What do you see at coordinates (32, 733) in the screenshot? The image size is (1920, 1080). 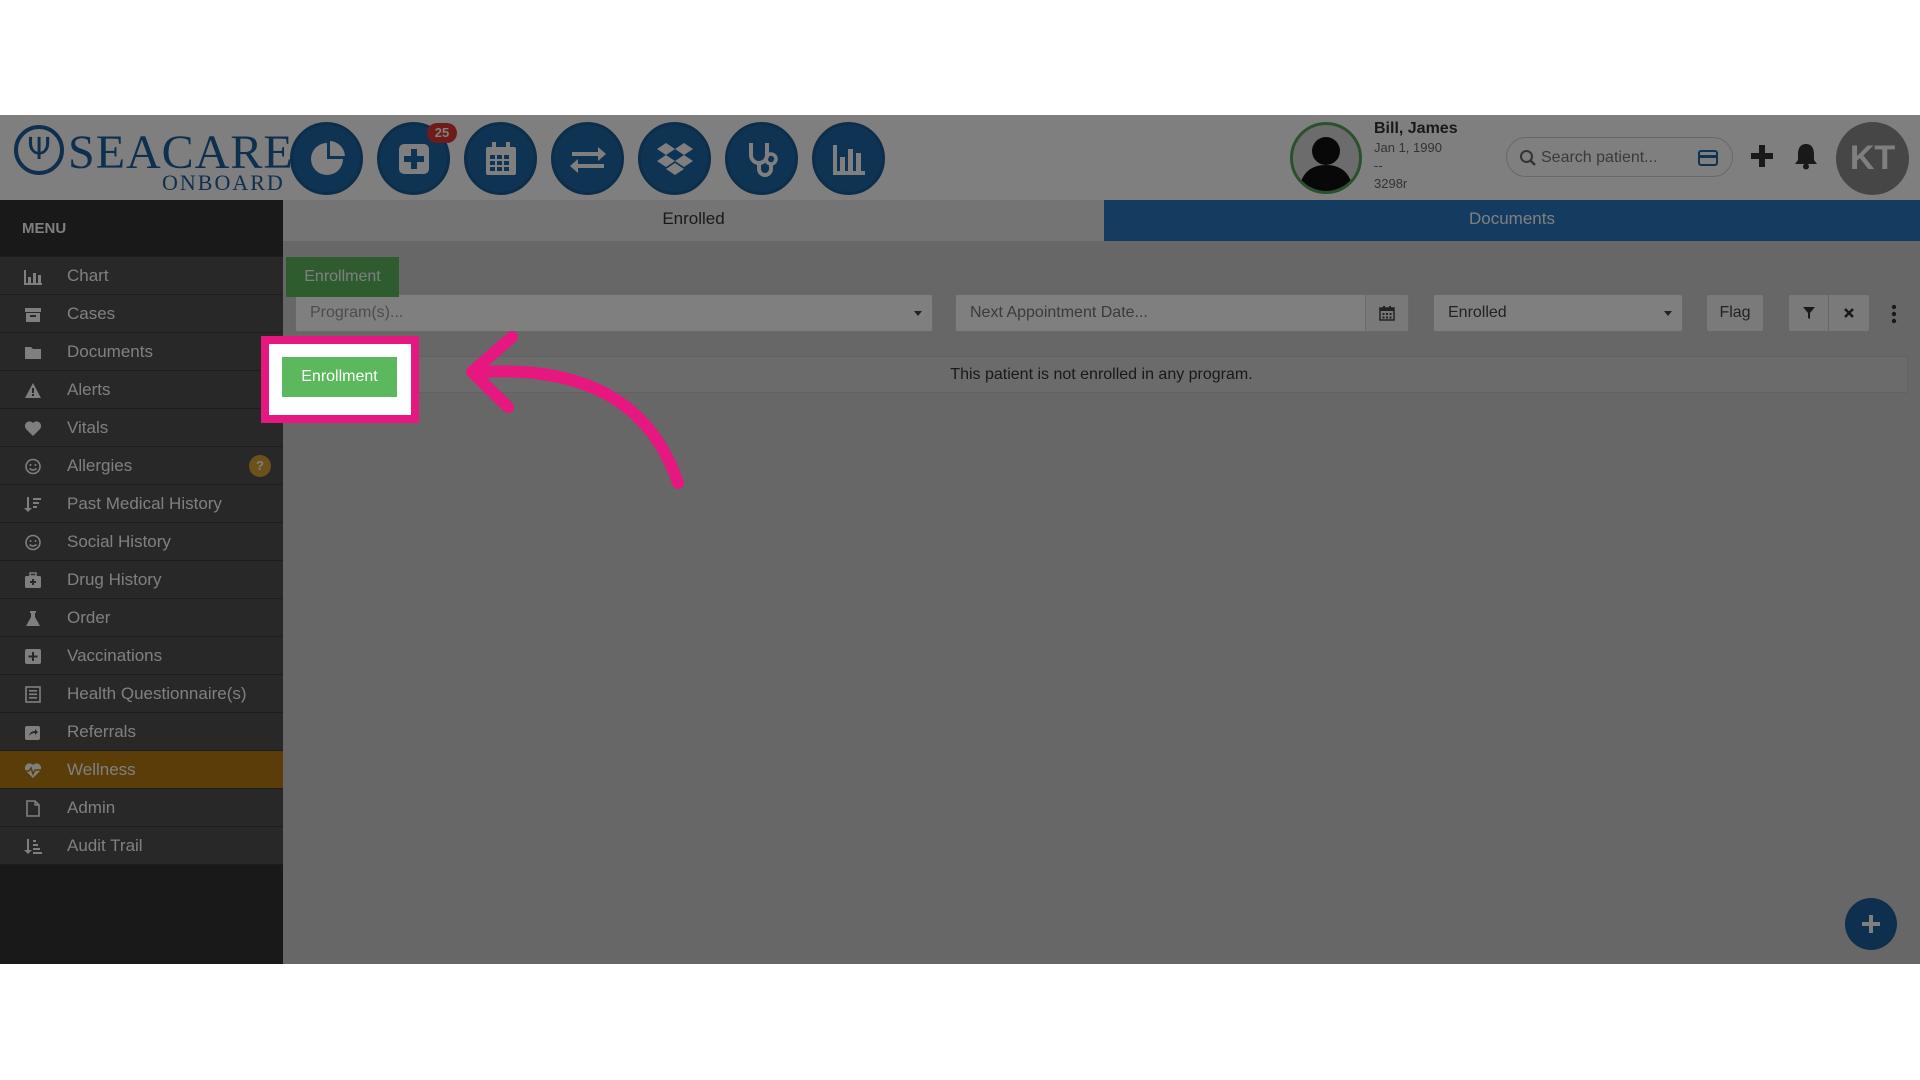 I see `share-square-icon` at bounding box center [32, 733].